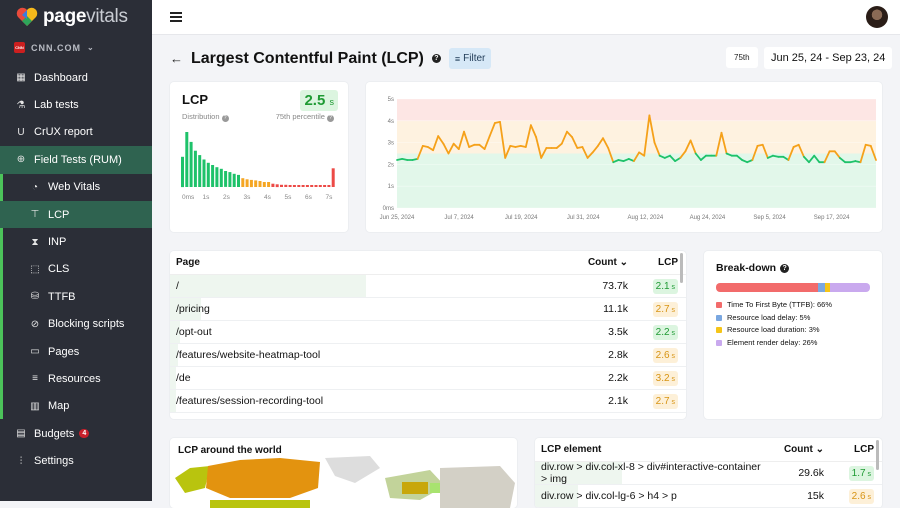  What do you see at coordinates (858, 473) in the screenshot?
I see `lcp-value: 1.7` at bounding box center [858, 473].